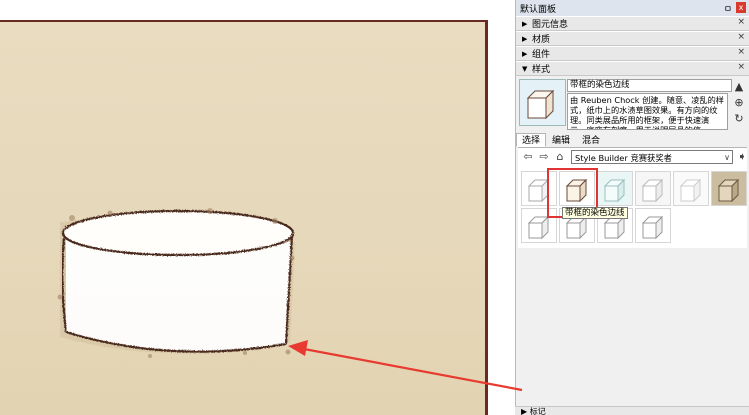  What do you see at coordinates (632, 23) in the screenshot?
I see `panel-entity-info: ▶ 图元信息 ×` at bounding box center [632, 23].